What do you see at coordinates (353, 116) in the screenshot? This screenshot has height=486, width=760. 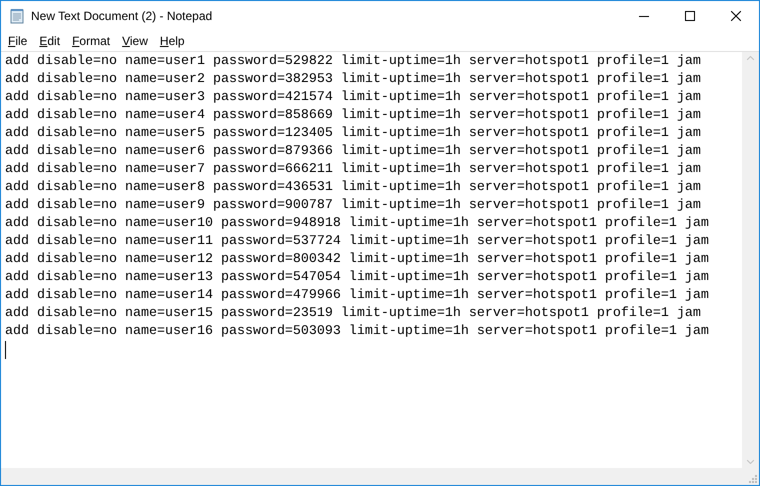 I see `text-line: add disable=no name=user4 password=858669 limit-uptime=1h server=hotspot1 profile=1 jam` at bounding box center [353, 116].